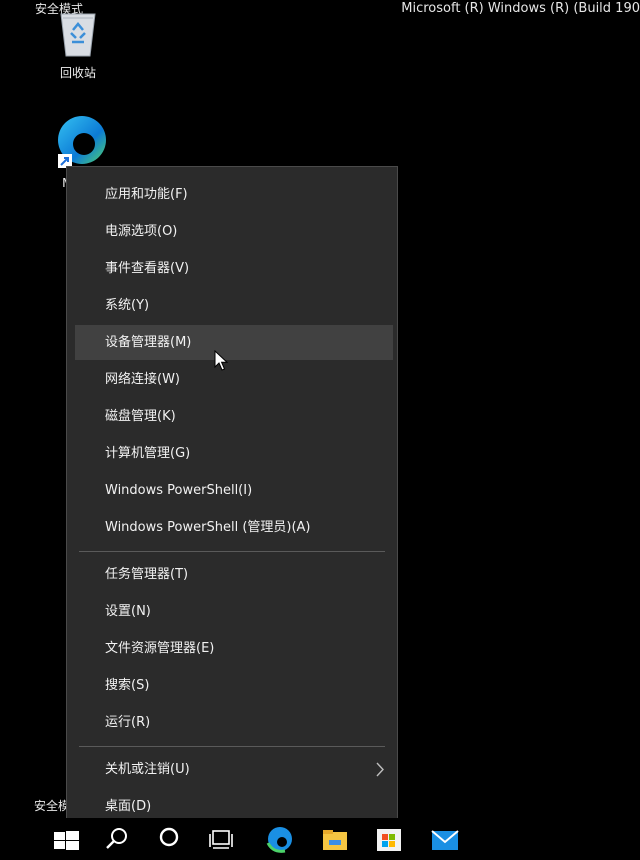 The image size is (640, 860). Describe the element at coordinates (128, 611) in the screenshot. I see `menu-item-label: 设置(N)` at that location.